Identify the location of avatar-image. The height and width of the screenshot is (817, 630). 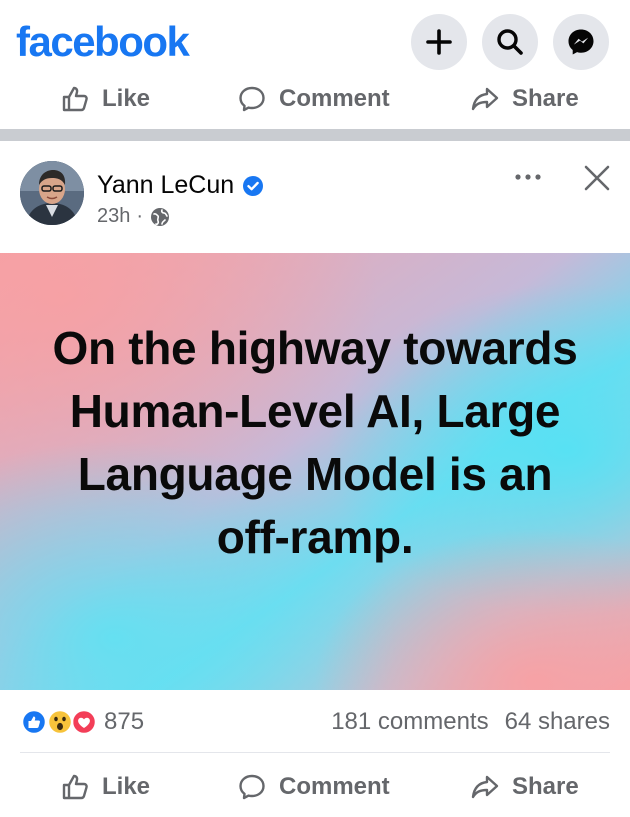
(52, 193).